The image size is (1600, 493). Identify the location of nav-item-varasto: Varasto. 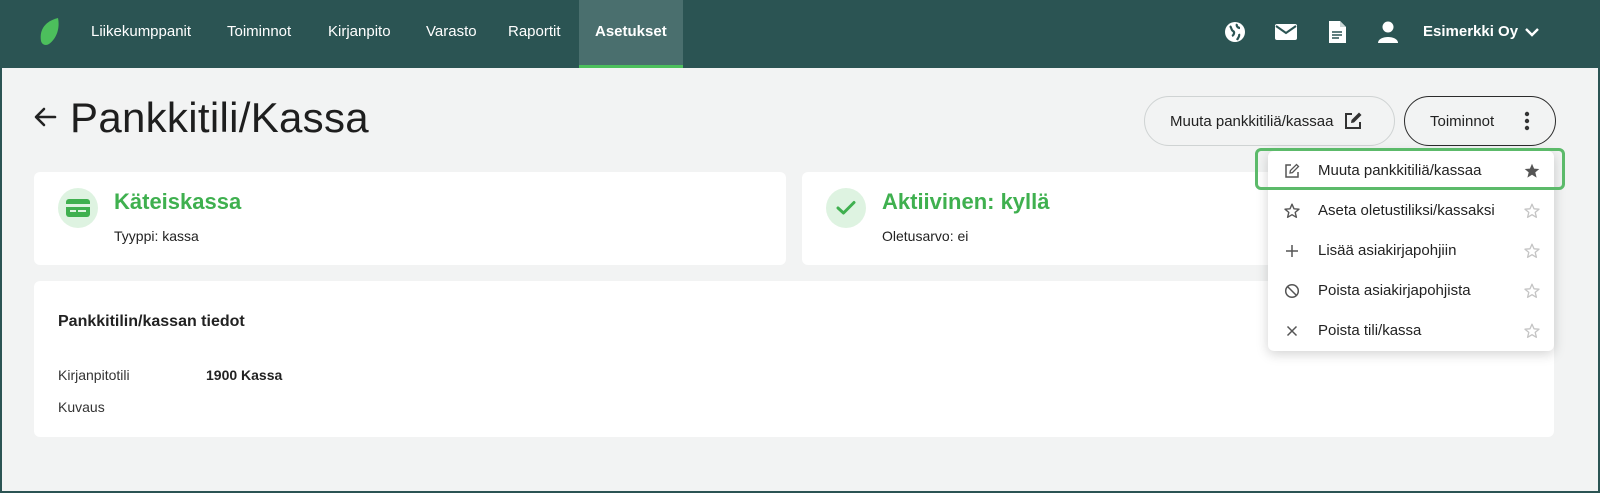
(451, 34).